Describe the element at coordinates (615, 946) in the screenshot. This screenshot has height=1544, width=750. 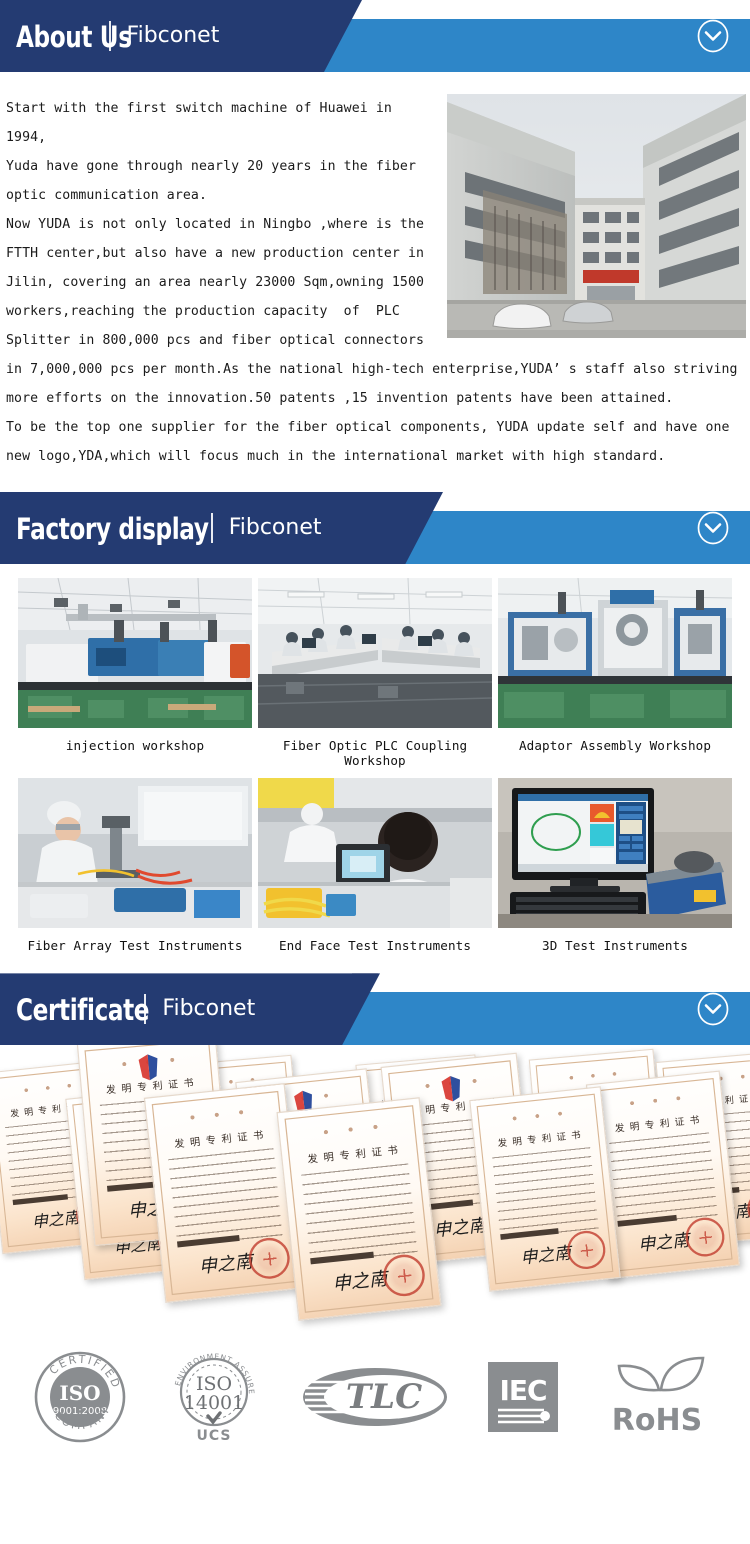
I see `factory-item-caption: 3D Test Instruments` at that location.